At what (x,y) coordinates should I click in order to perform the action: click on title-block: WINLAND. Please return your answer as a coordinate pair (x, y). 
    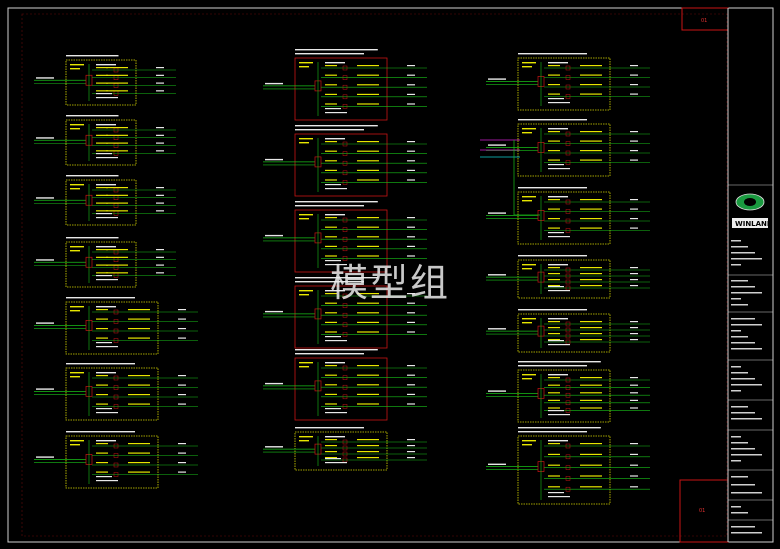
    Looking at the image, I should click on (750, 275).